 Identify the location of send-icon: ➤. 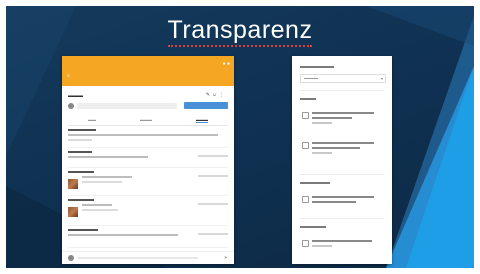
(226, 258).